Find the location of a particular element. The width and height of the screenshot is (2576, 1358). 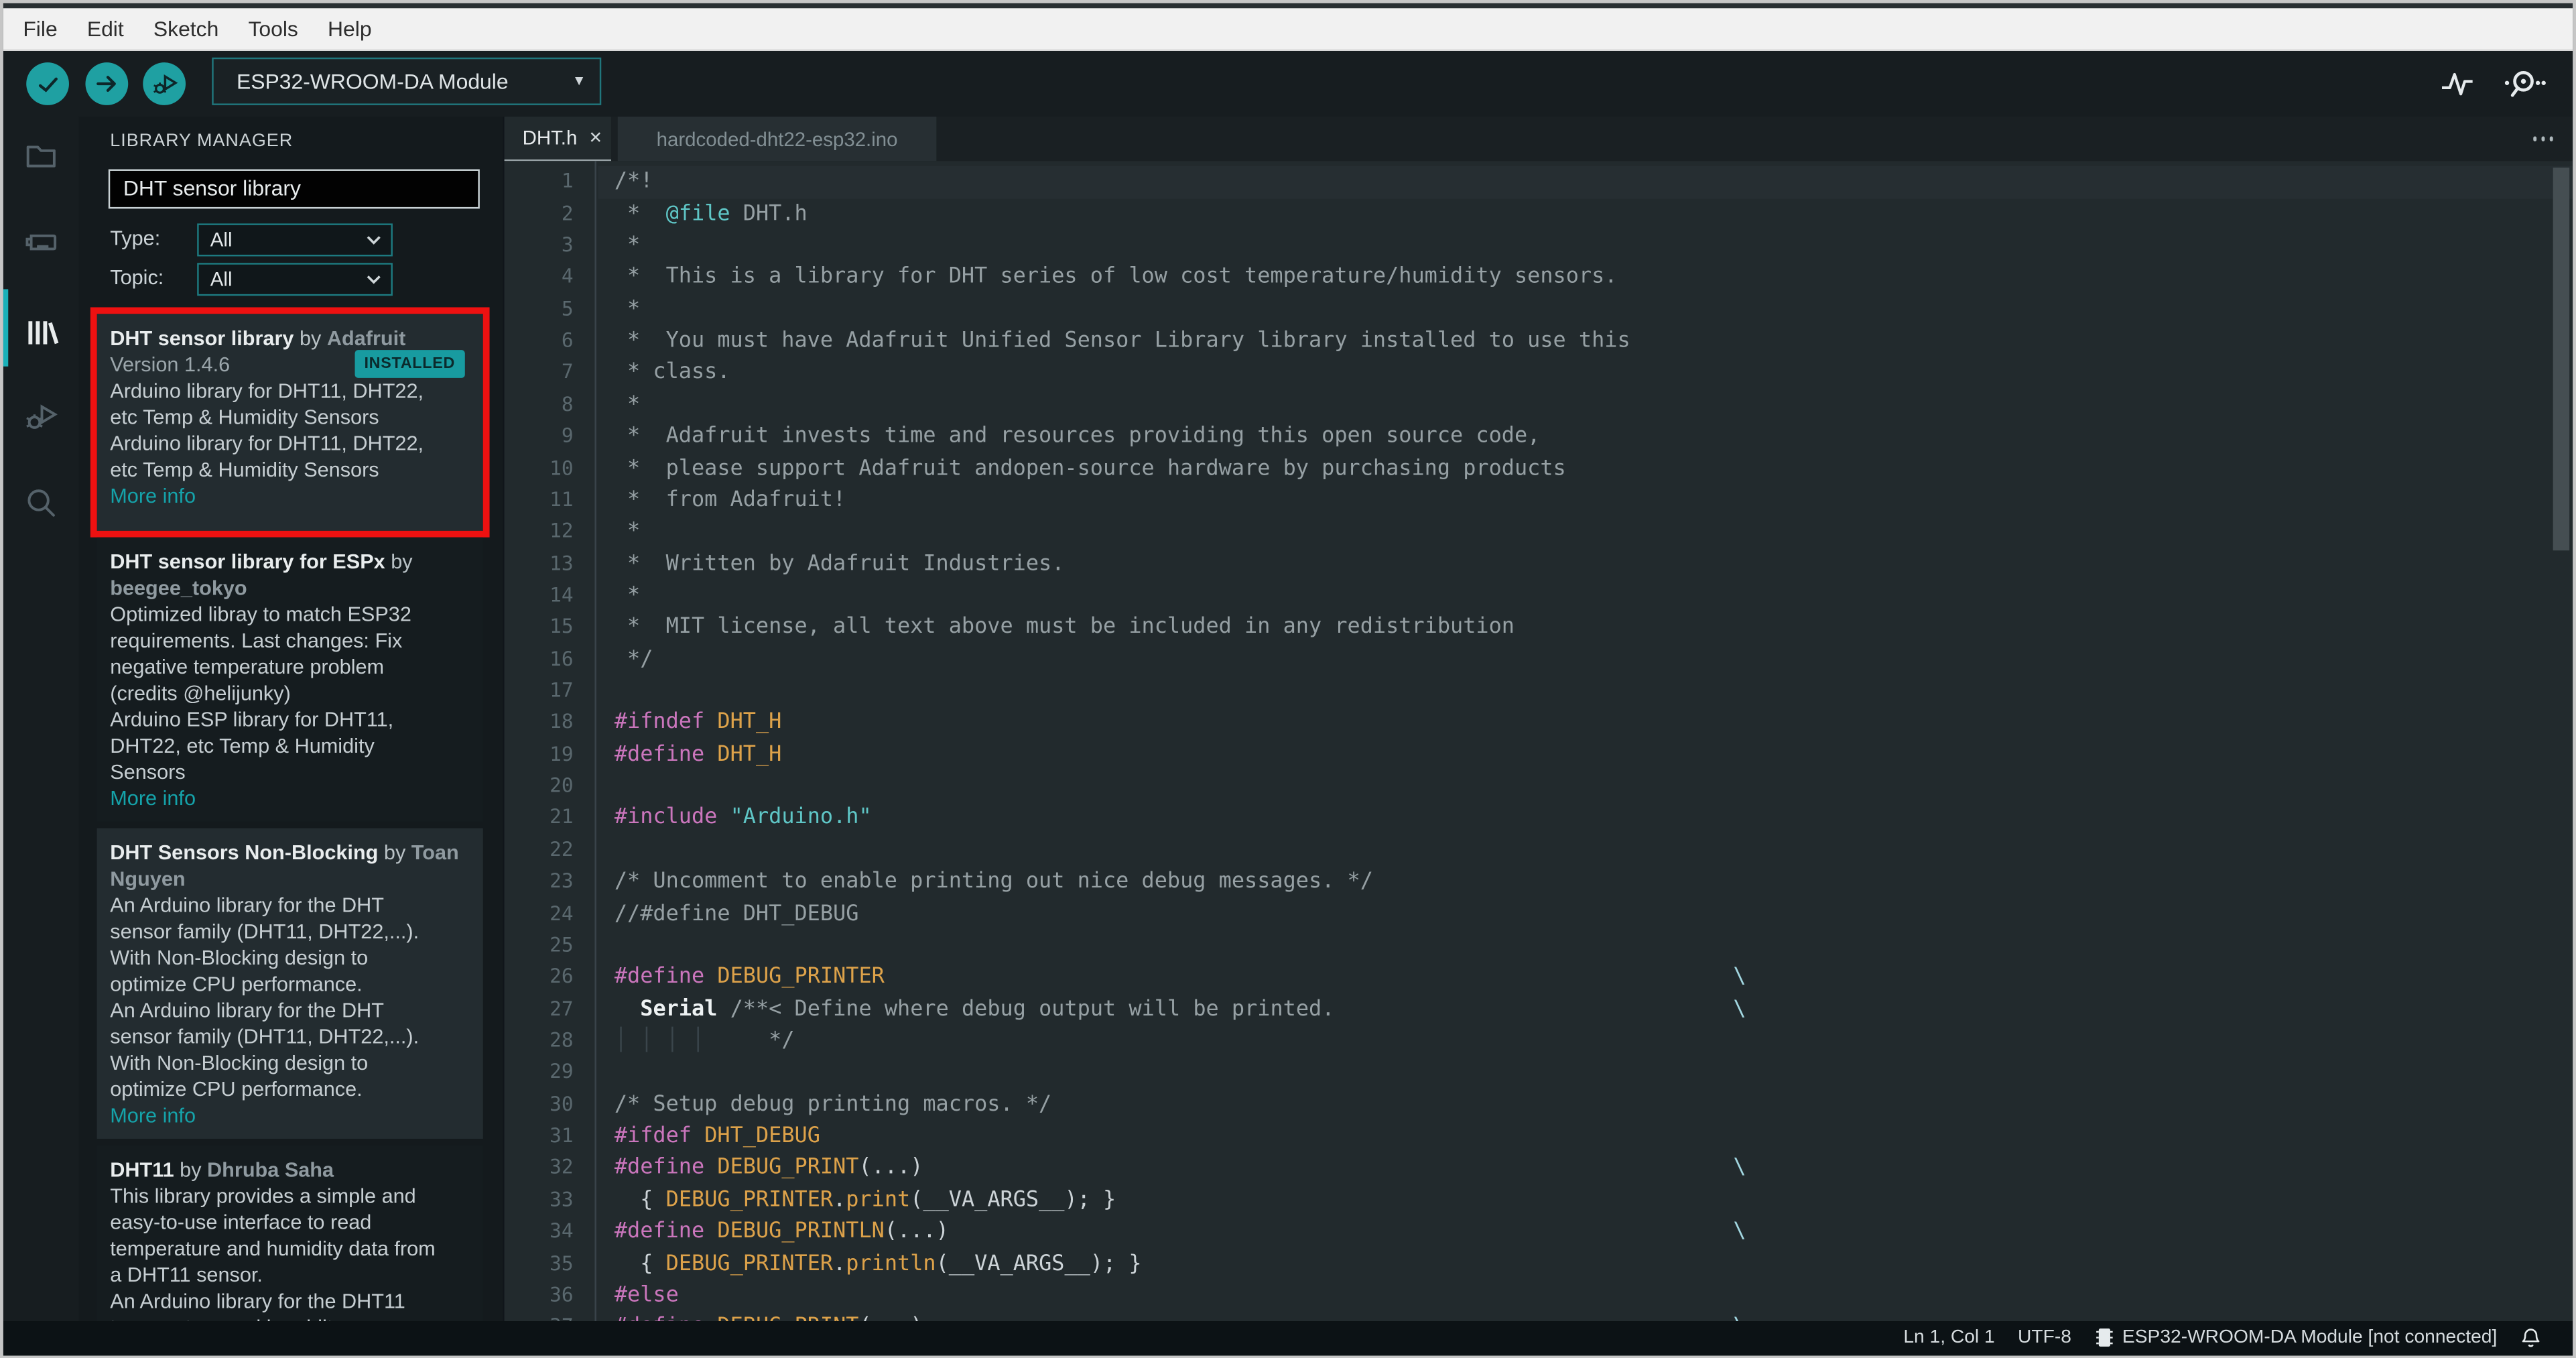

line-number: 25 is located at coordinates (562, 944).